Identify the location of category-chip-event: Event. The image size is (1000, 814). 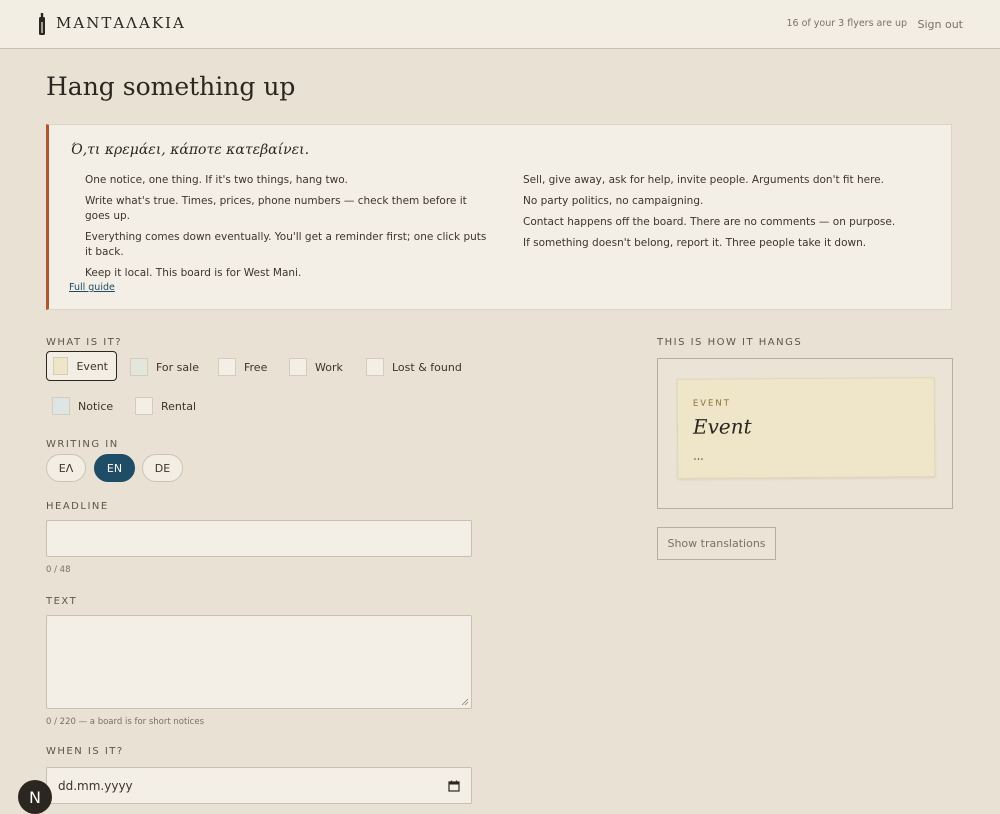
(81, 366).